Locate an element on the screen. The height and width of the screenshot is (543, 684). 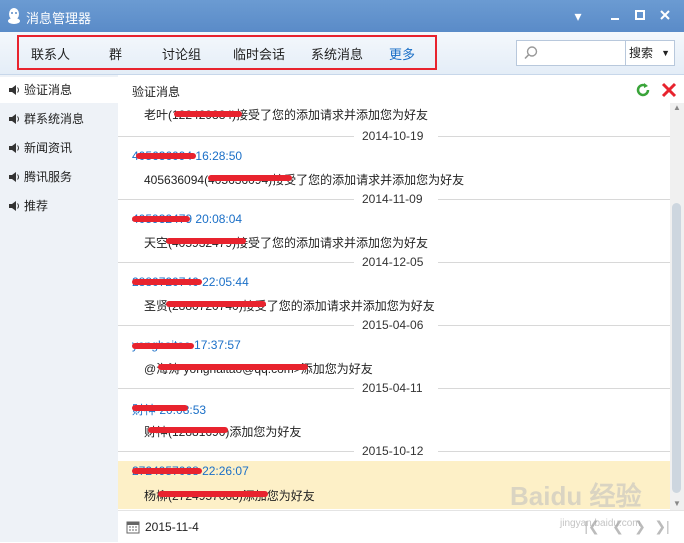
delete-icon is located at coordinates (669, 90).